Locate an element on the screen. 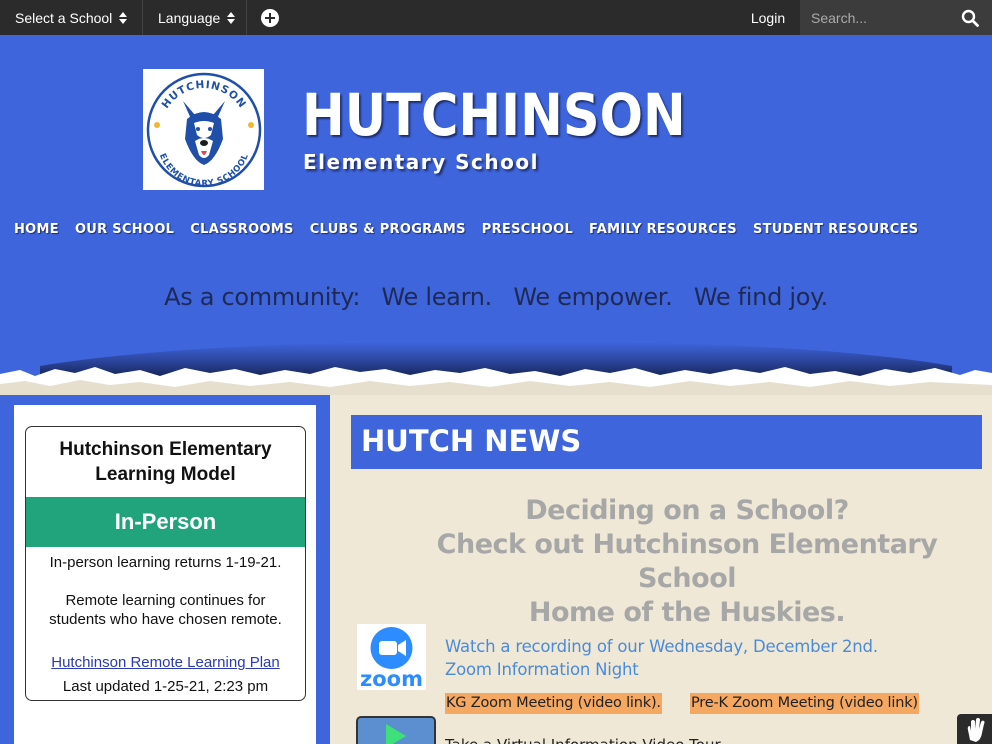 The height and width of the screenshot is (744, 992). zoom-icon: zoom is located at coordinates (391, 659).